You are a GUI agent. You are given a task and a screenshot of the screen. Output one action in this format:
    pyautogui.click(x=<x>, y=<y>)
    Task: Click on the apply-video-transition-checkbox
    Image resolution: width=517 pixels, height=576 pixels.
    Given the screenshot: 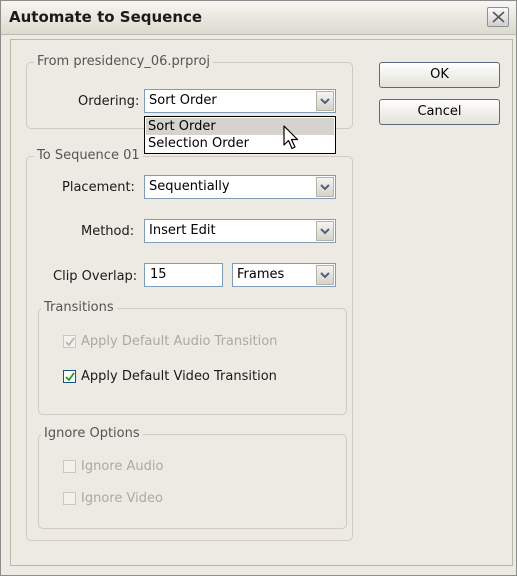 What is the action you would take?
    pyautogui.click(x=69, y=376)
    